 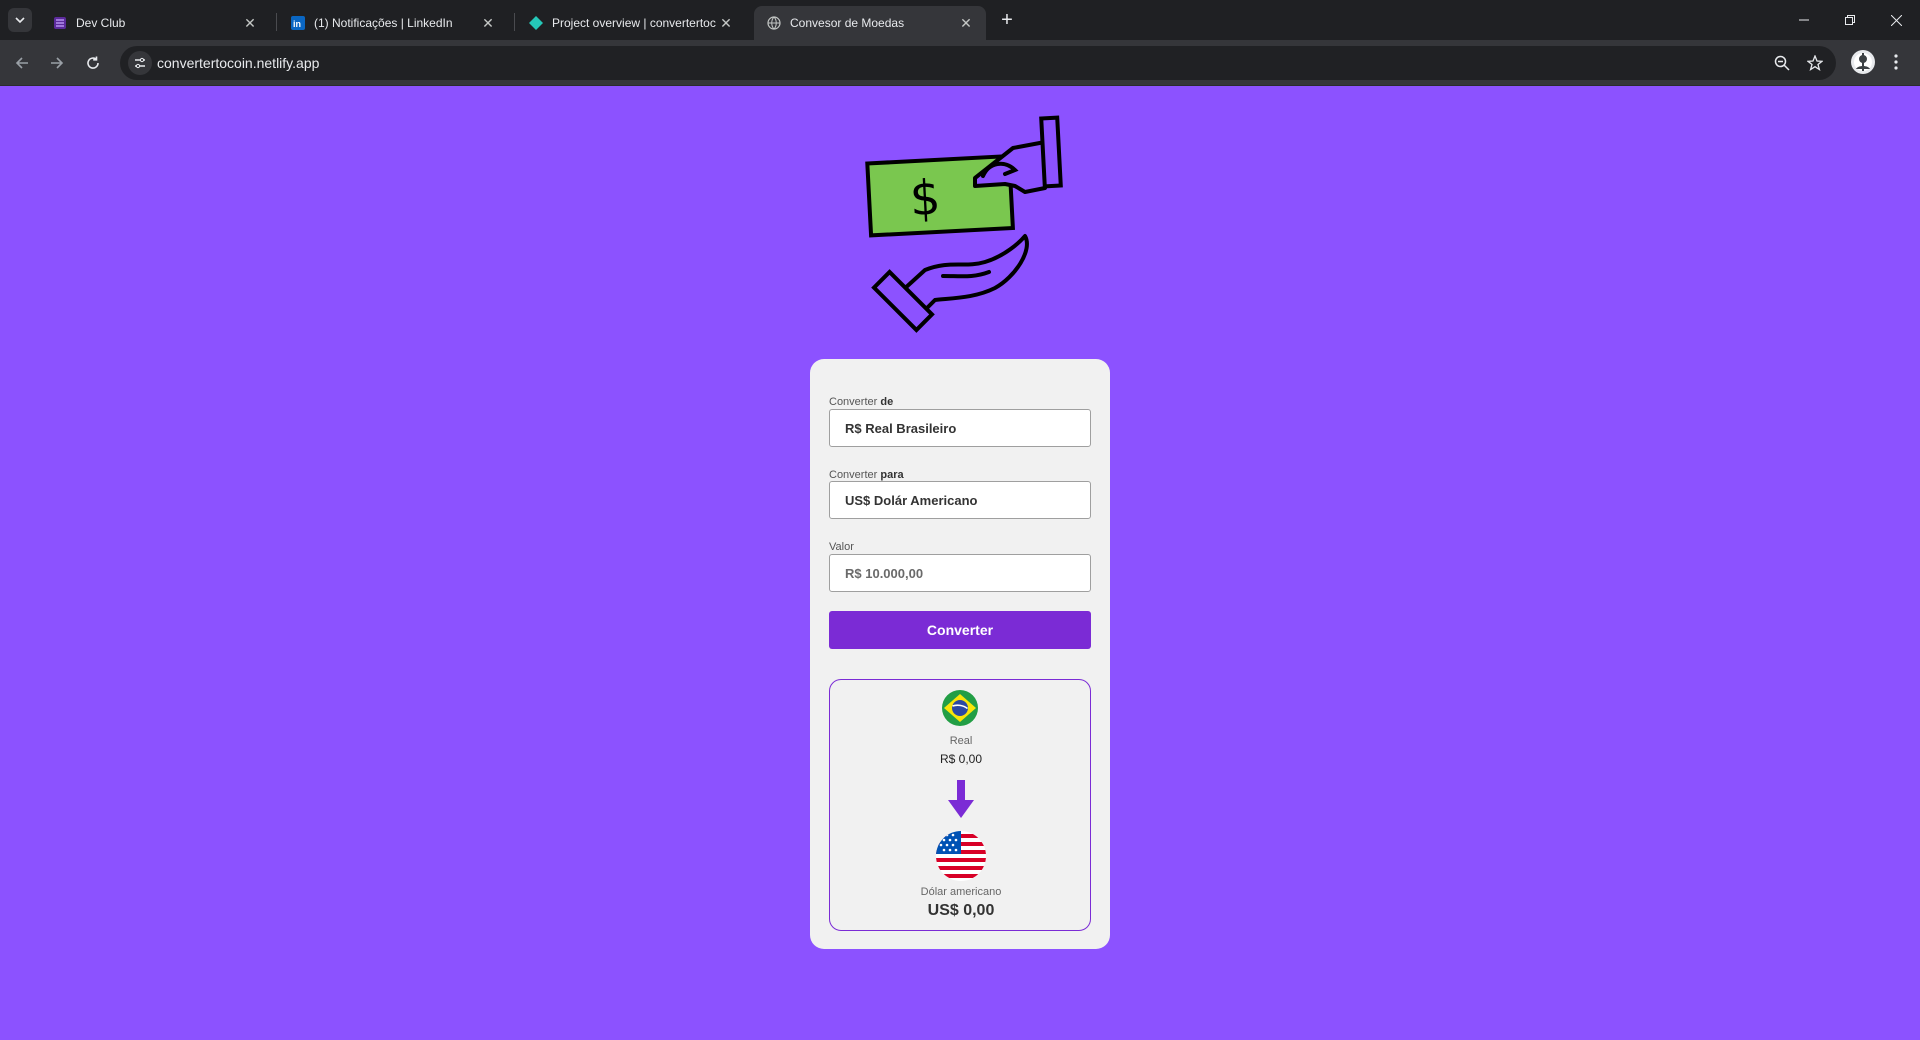 I want to click on tab-conversor-de-moedas: Convesor de Moedas ✕, so click(x=870, y=23).